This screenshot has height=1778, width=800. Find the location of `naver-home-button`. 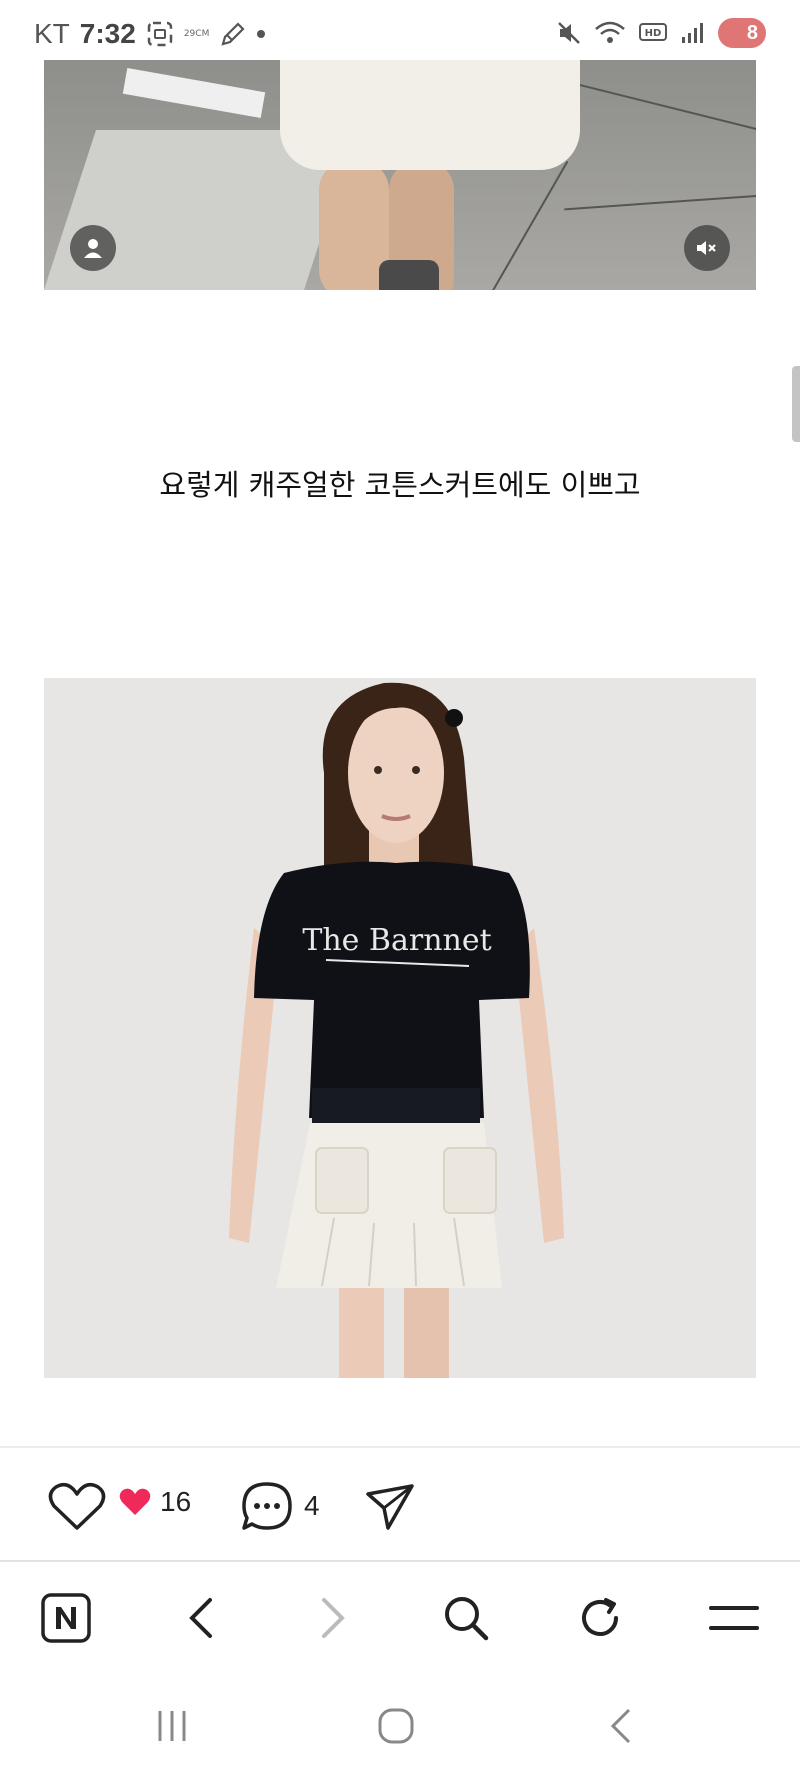

naver-home-button is located at coordinates (66, 1618).